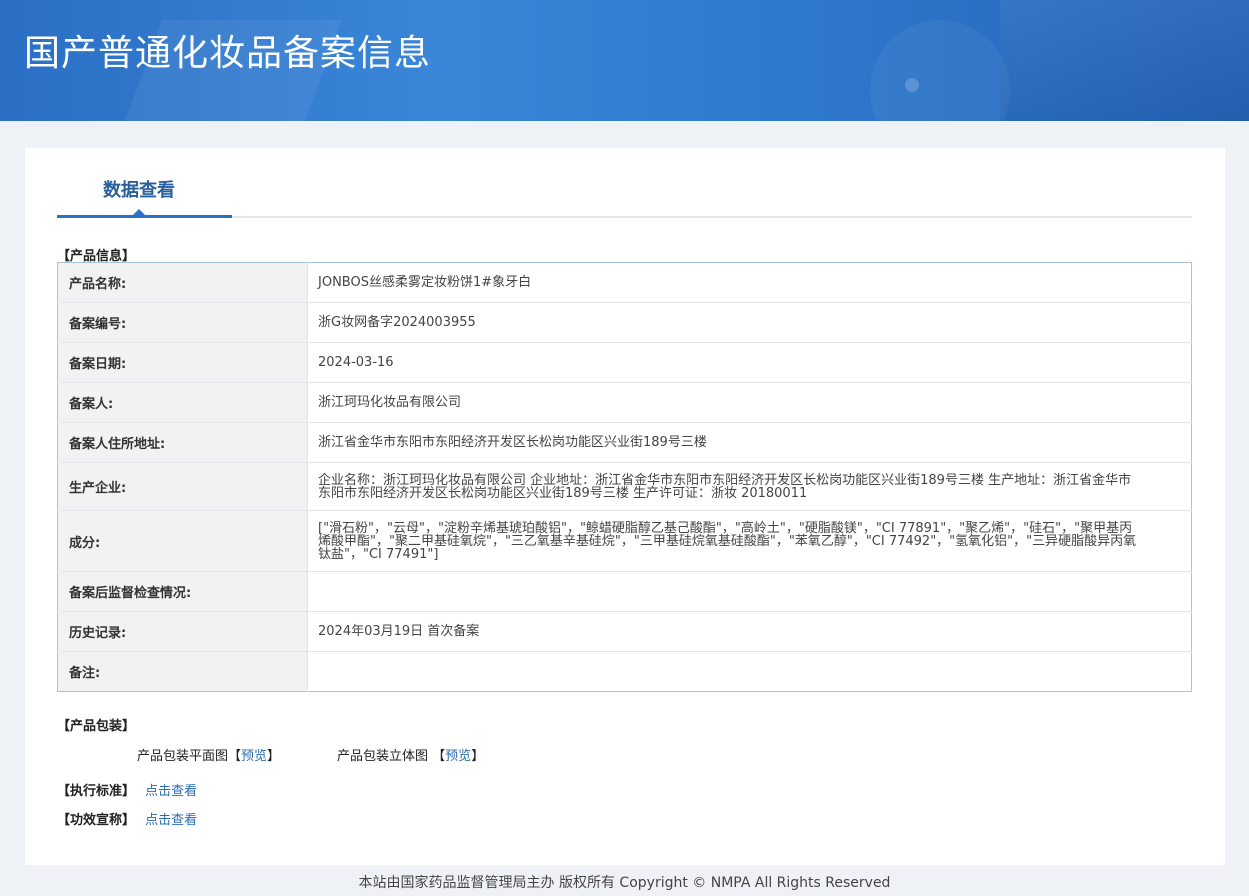 Image resolution: width=1249 pixels, height=896 pixels. Describe the element at coordinates (228, 53) in the screenshot. I see `site-title: 国产普通化妆品备案信息` at that location.